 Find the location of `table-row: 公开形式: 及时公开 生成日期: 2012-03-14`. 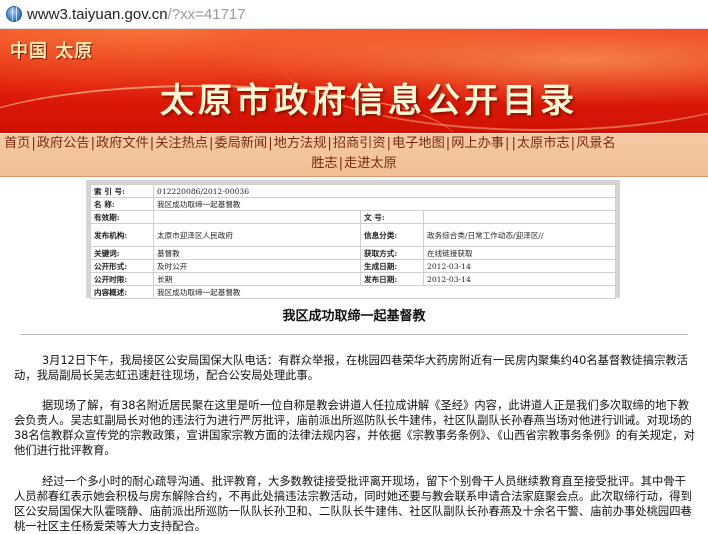

table-row: 公开形式: 及时公开 生成日期: 2012-03-14 is located at coordinates (353, 266).